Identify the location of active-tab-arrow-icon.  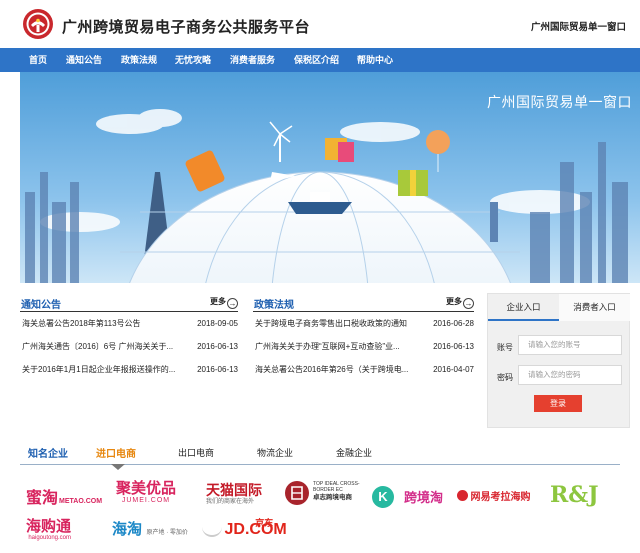
(118, 467).